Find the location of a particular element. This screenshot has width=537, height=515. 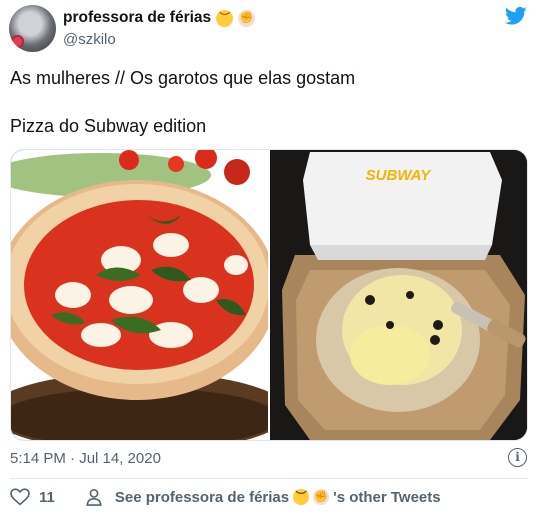

like-count: 11 is located at coordinates (47, 497).